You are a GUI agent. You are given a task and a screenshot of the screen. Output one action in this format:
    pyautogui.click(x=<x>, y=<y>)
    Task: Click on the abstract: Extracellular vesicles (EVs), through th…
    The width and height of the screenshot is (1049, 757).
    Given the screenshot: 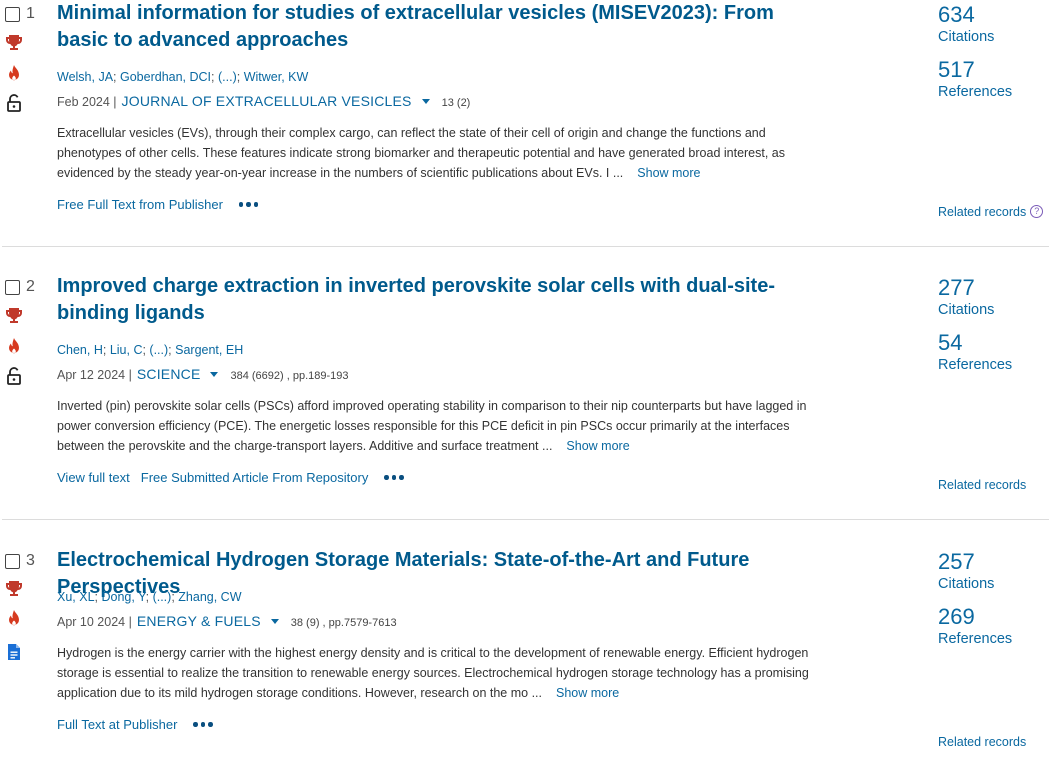 What is the action you would take?
    pyautogui.click(x=437, y=153)
    